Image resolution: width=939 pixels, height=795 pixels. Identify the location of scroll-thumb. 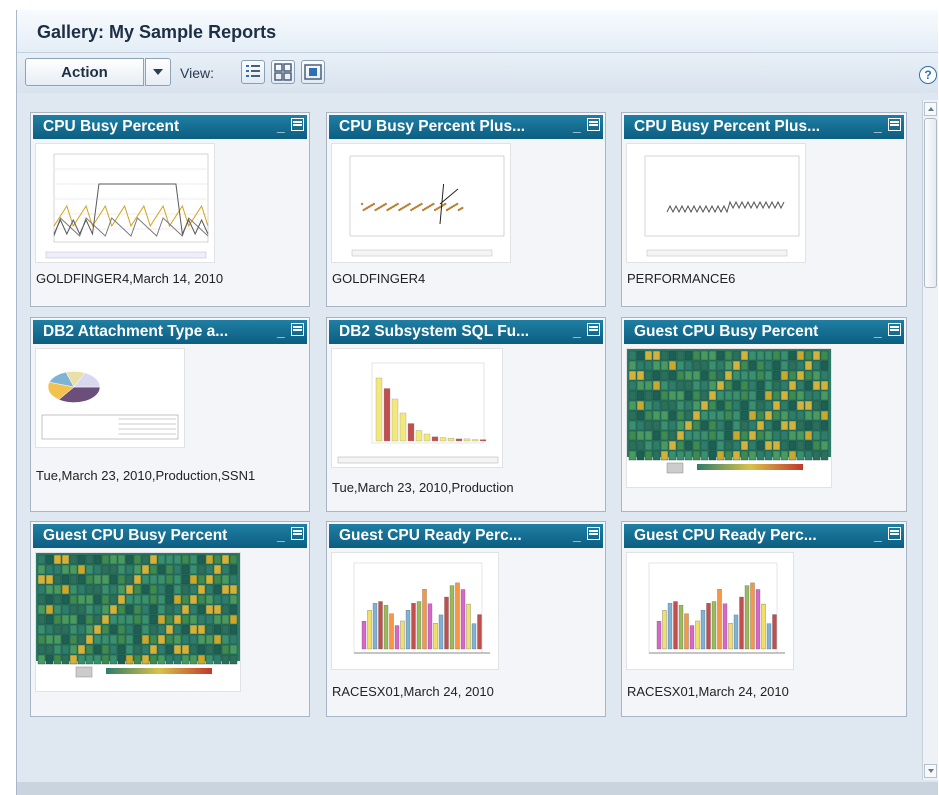
(930, 203).